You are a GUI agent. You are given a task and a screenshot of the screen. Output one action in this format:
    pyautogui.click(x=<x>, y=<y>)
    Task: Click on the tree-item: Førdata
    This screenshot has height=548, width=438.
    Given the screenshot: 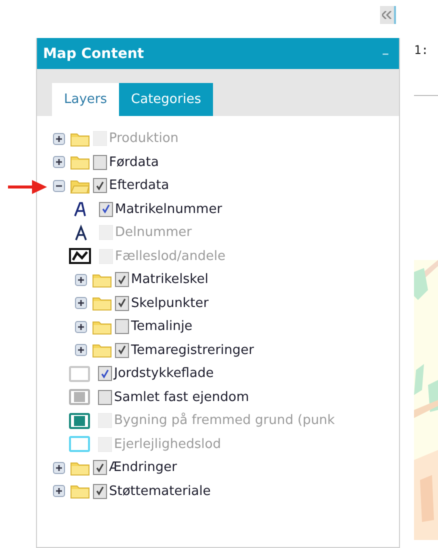 What is the action you would take?
    pyautogui.click(x=134, y=162)
    